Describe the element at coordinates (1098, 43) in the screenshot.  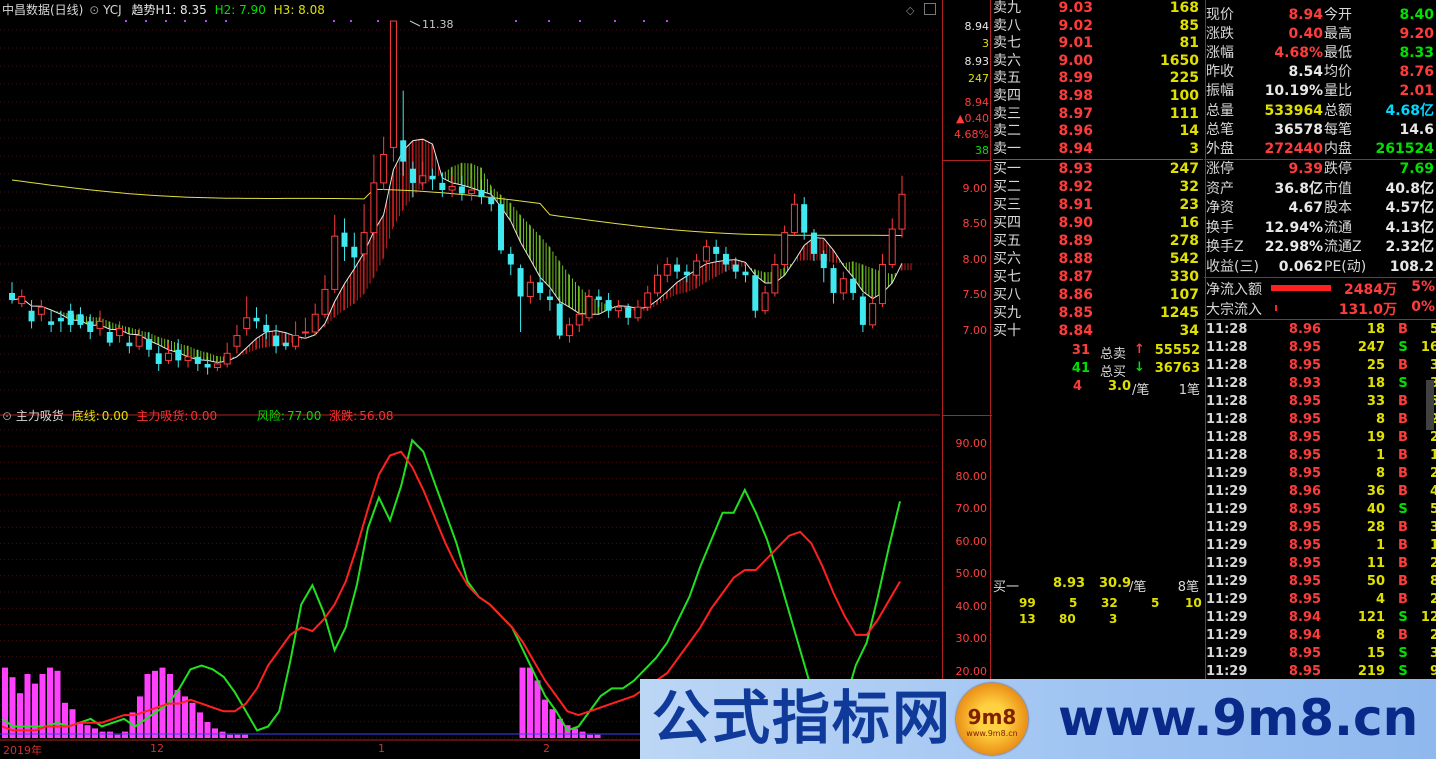
I see `order-book-row: 卖七 9.01 81` at that location.